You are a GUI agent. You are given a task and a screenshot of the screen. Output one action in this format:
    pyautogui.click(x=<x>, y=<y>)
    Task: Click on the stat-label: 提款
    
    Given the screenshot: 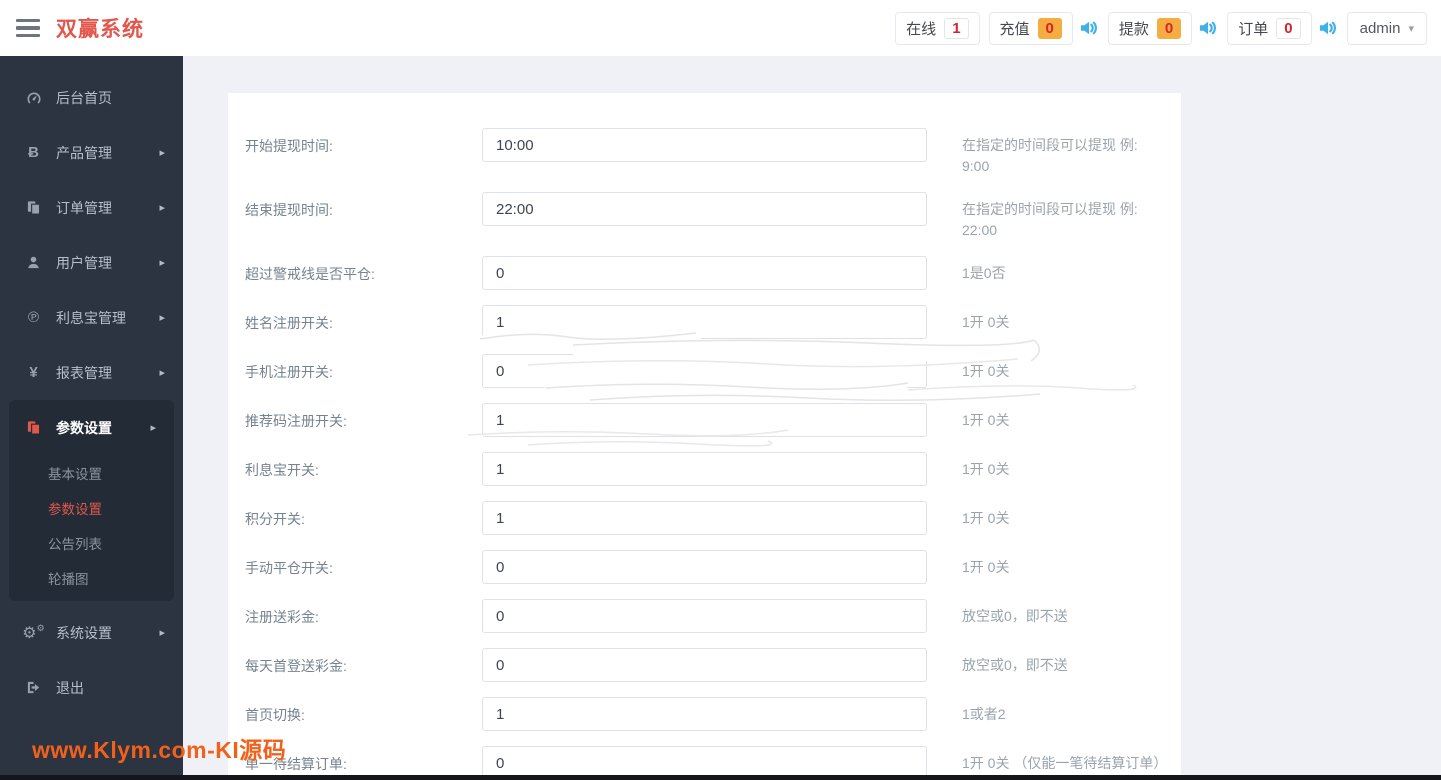 What is the action you would take?
    pyautogui.click(x=1133, y=29)
    